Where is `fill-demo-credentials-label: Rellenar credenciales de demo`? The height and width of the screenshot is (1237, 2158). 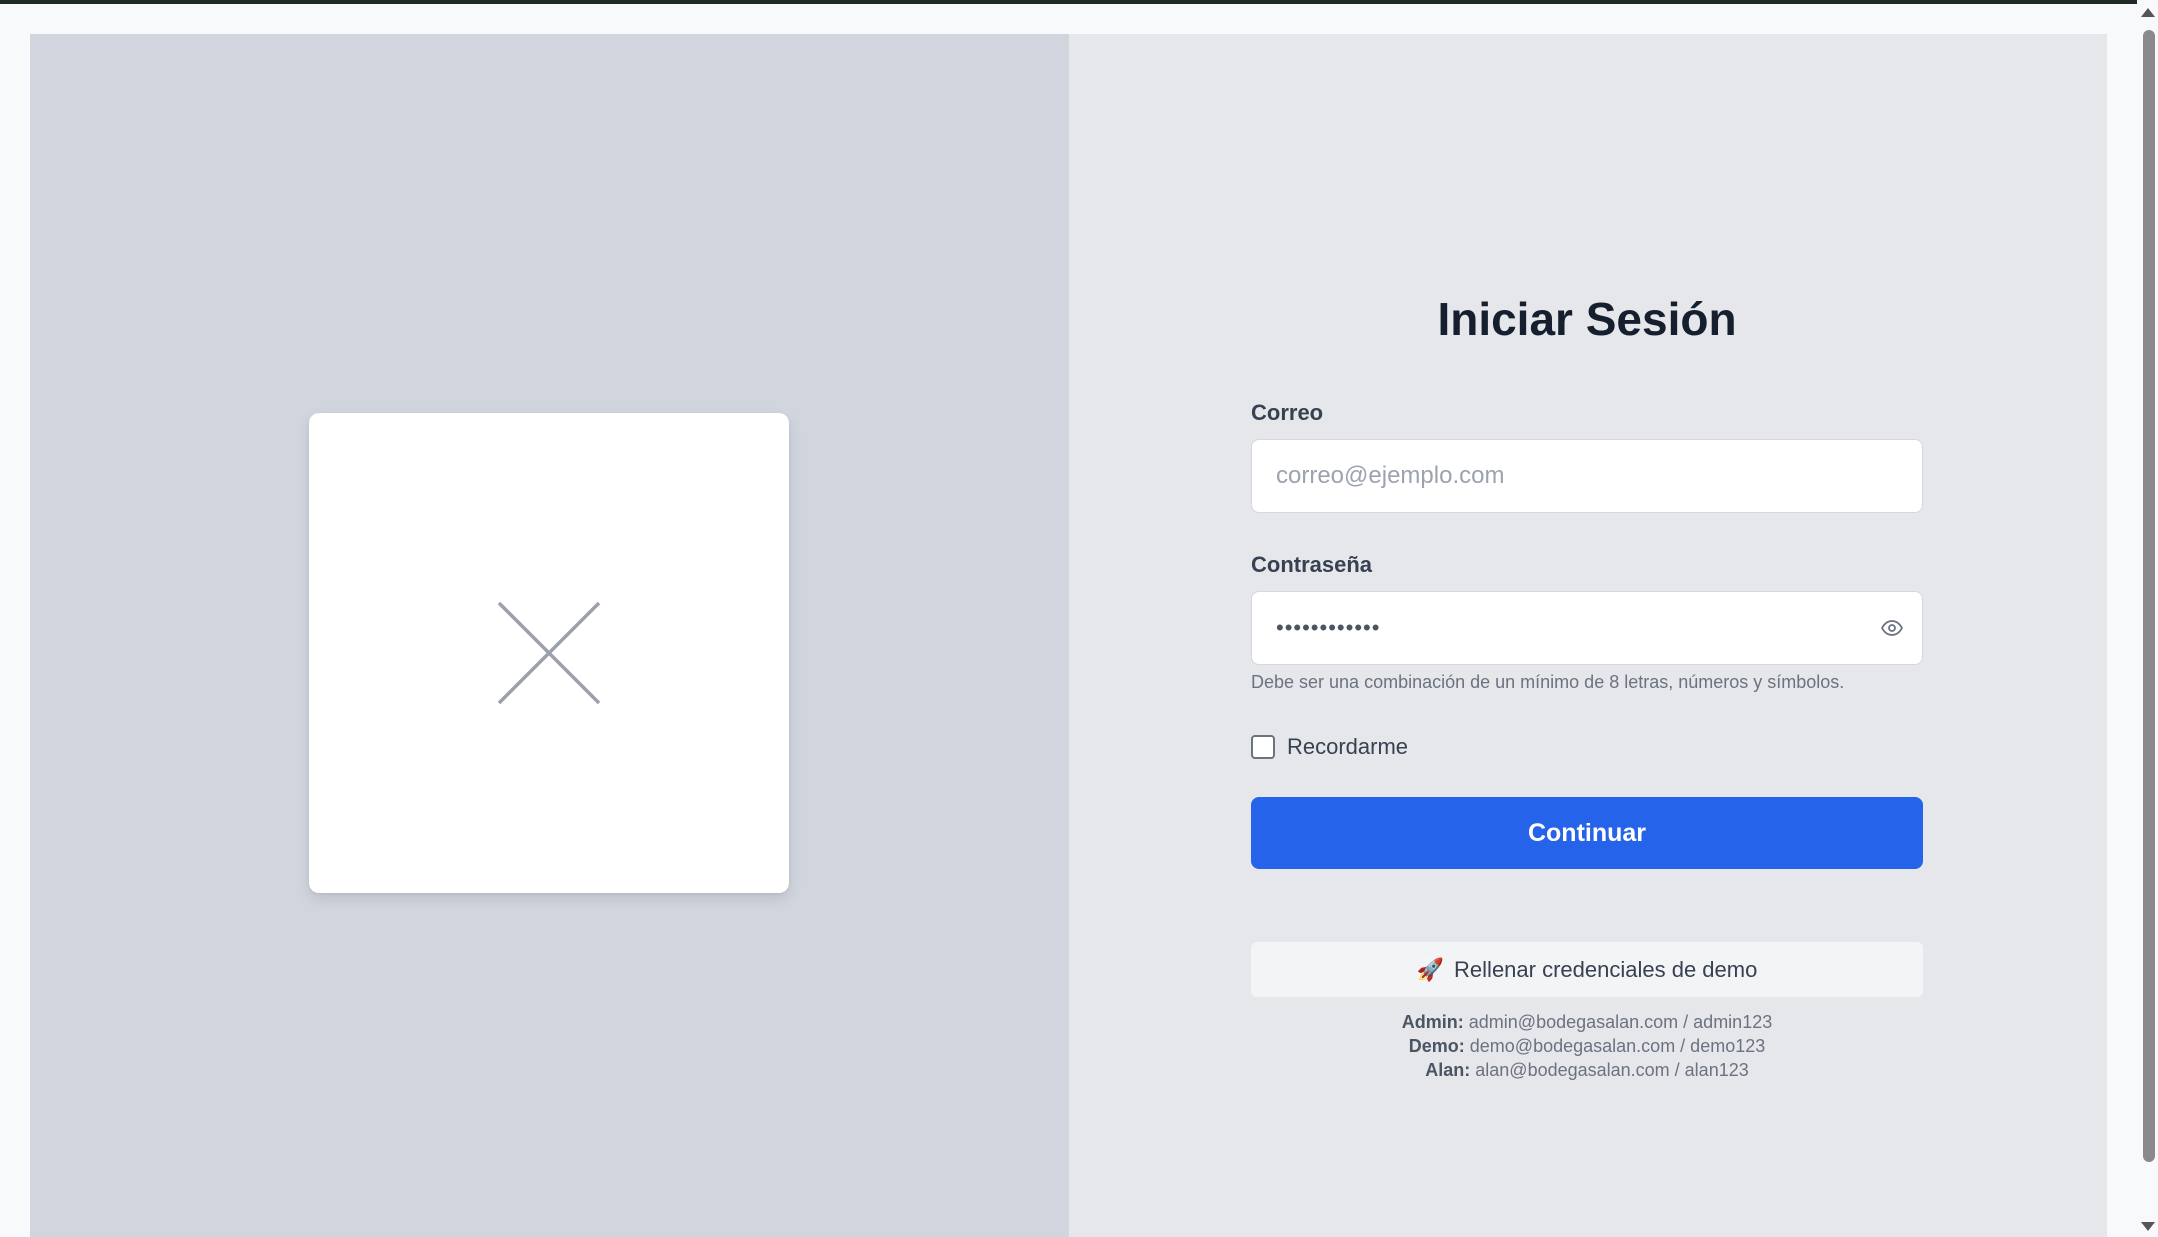
fill-demo-credentials-label: Rellenar credenciales de demo is located at coordinates (1606, 969).